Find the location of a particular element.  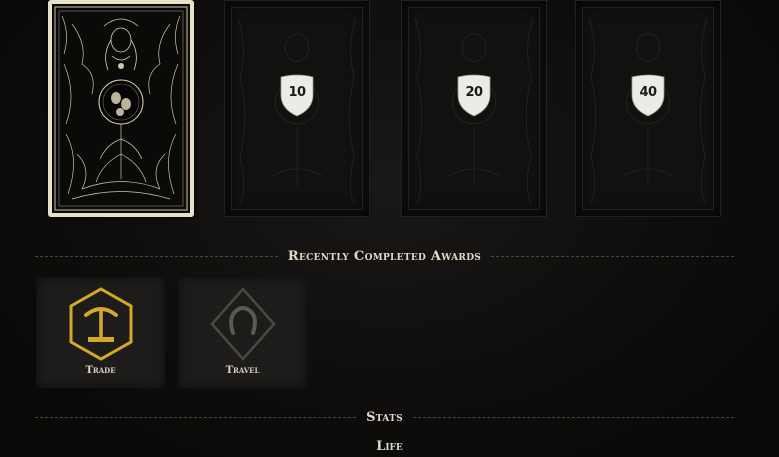

award-label-travel: Travel is located at coordinates (242, 370).